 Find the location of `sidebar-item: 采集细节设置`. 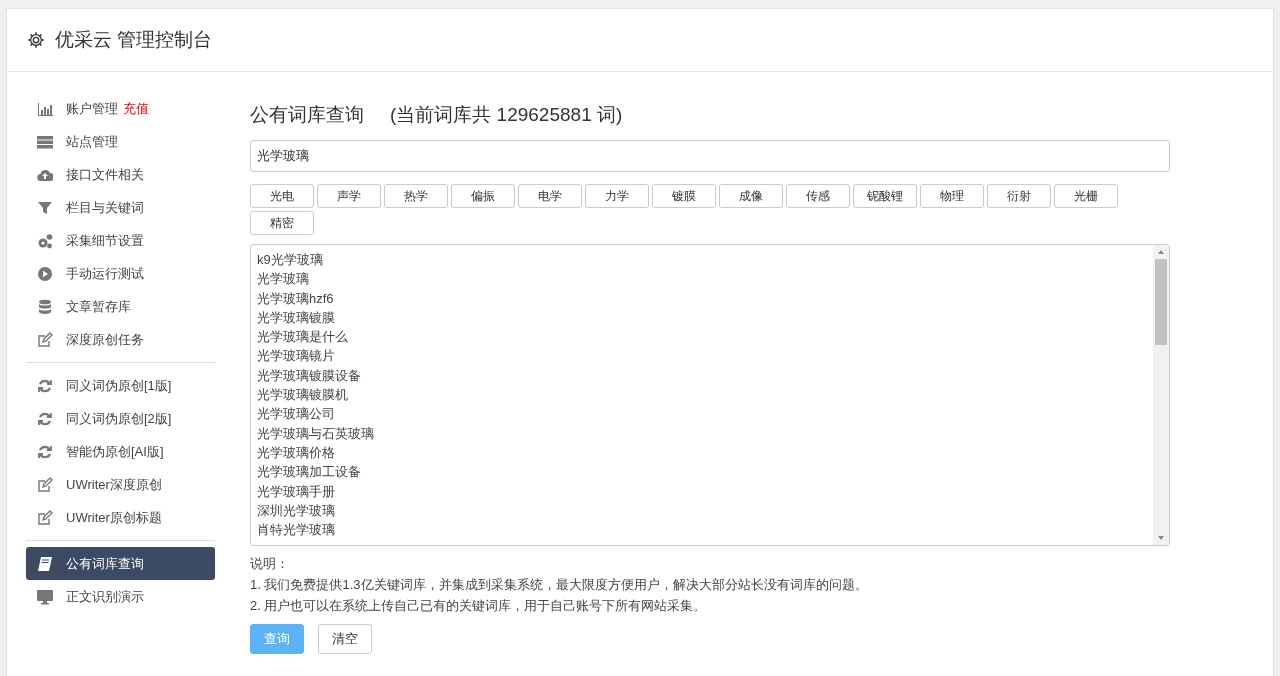

sidebar-item: 采集细节设置 is located at coordinates (120, 240).